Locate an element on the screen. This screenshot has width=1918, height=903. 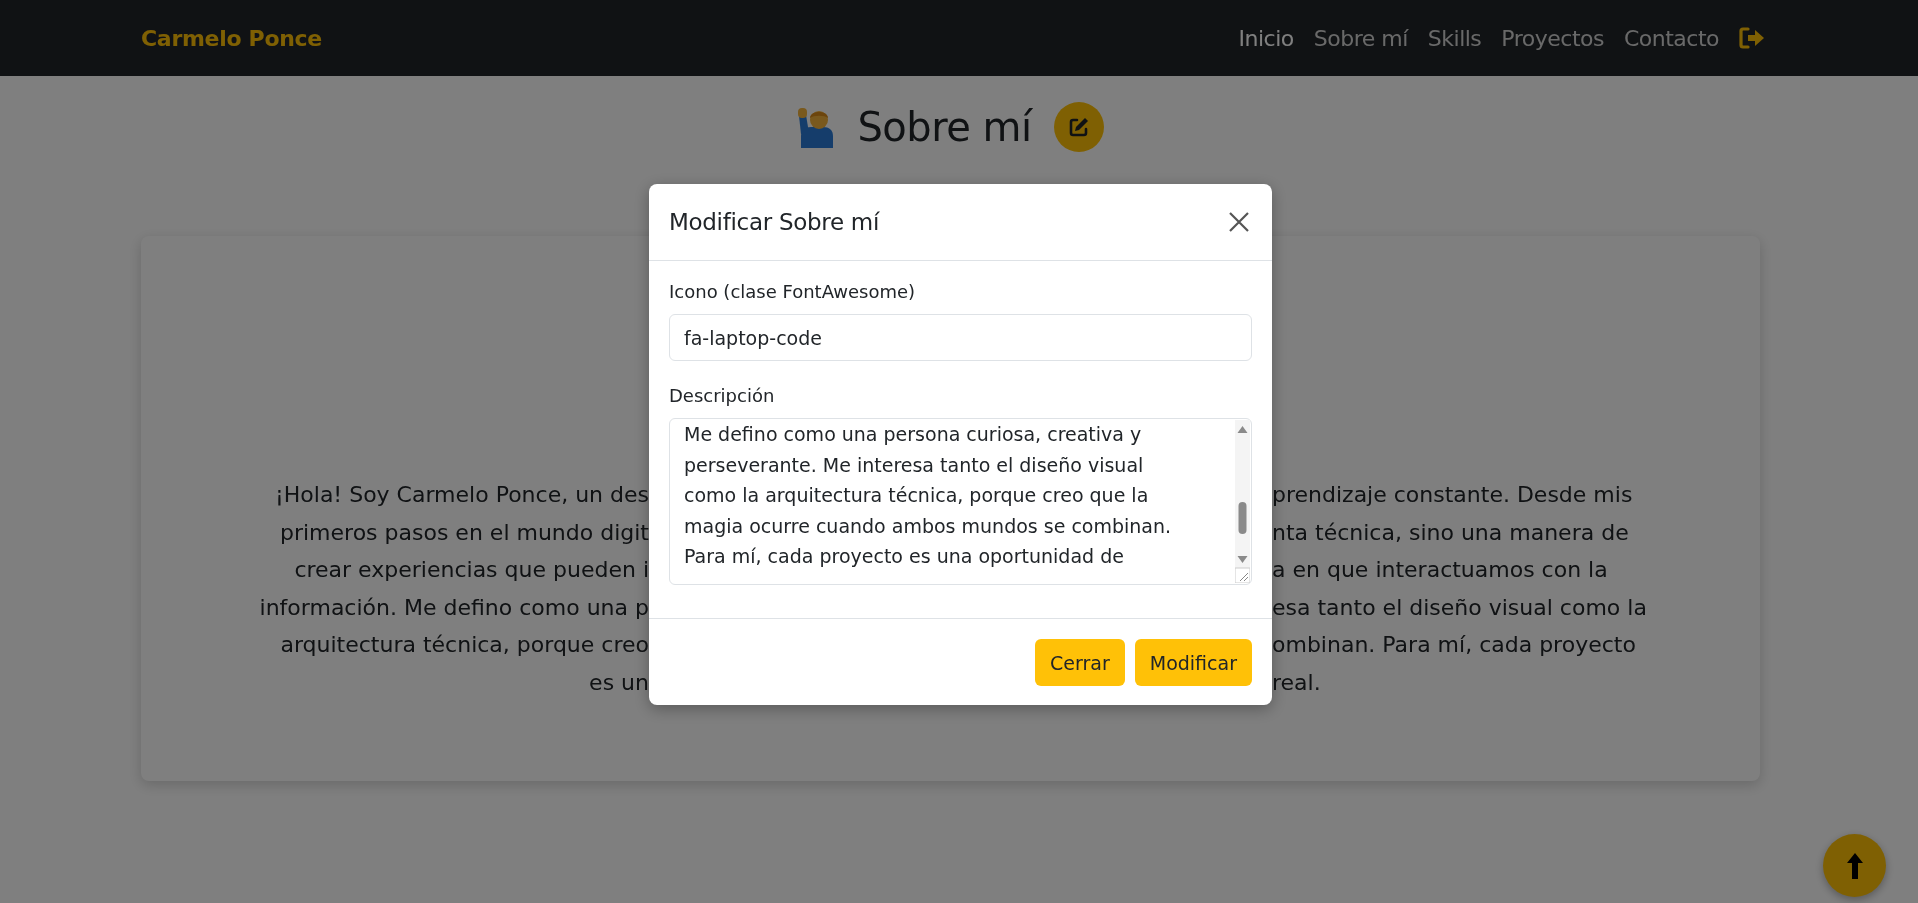
about-text: a en que interactuamos con la is located at coordinates (1440, 570).